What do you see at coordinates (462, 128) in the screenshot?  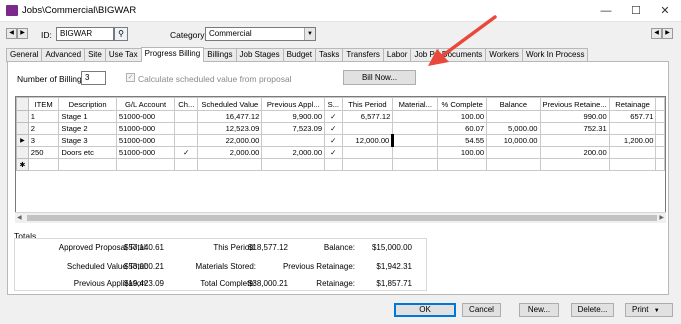 I see `cell-pct: 60.07` at bounding box center [462, 128].